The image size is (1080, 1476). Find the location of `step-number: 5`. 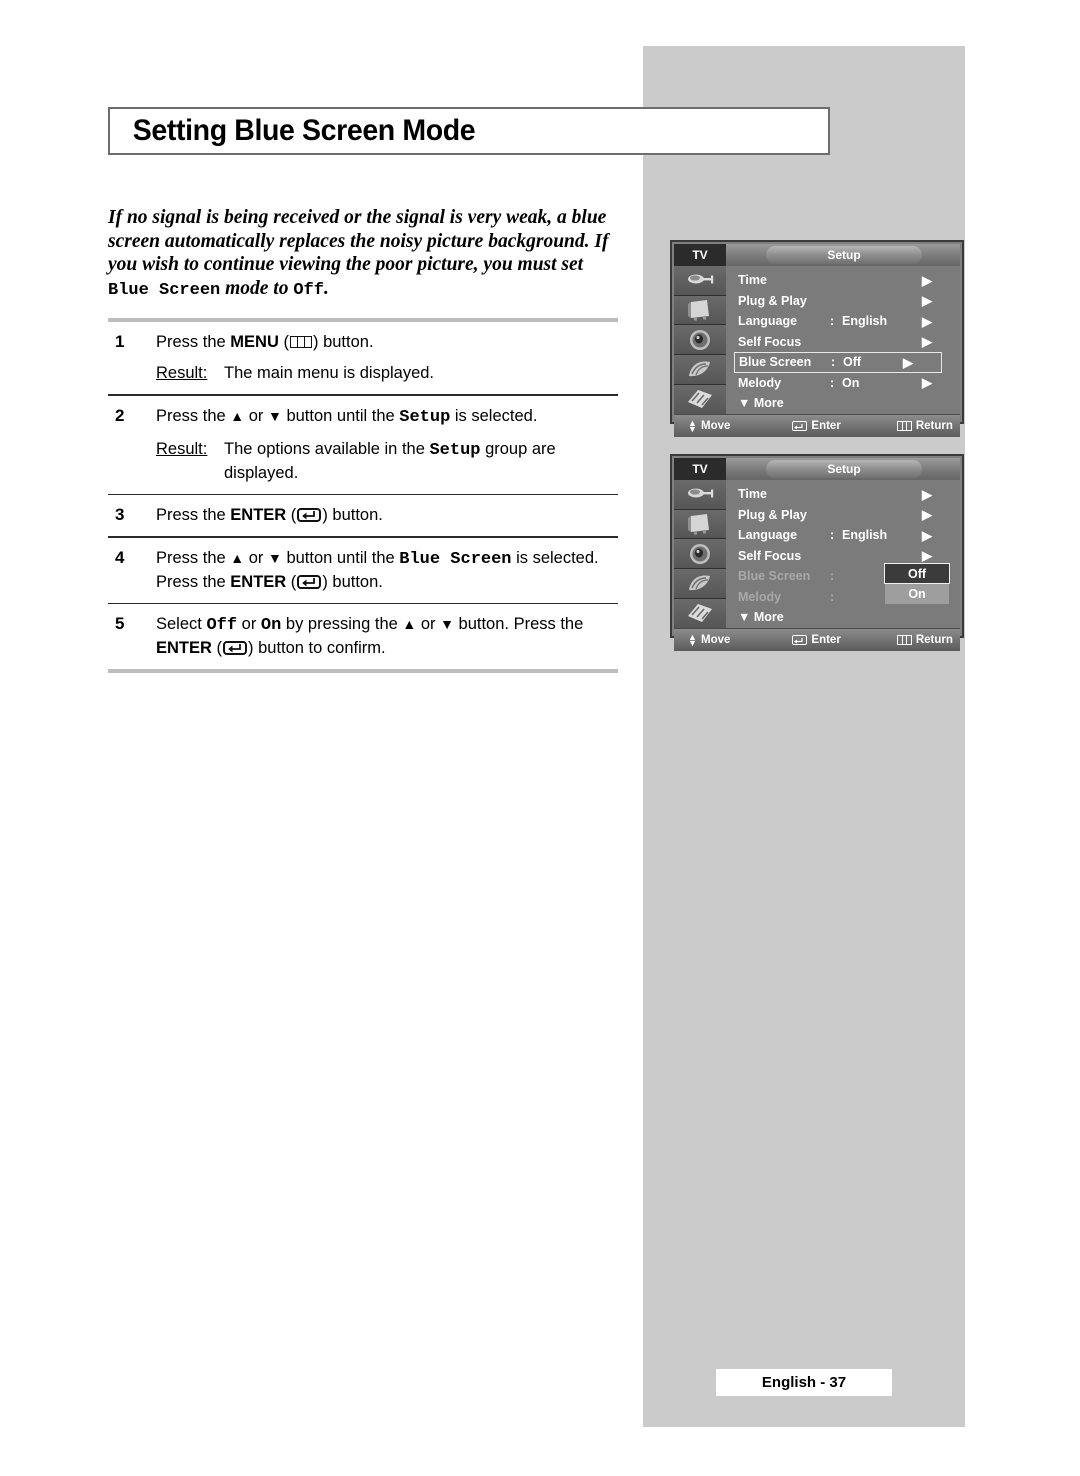

step-number: 5 is located at coordinates (120, 623).